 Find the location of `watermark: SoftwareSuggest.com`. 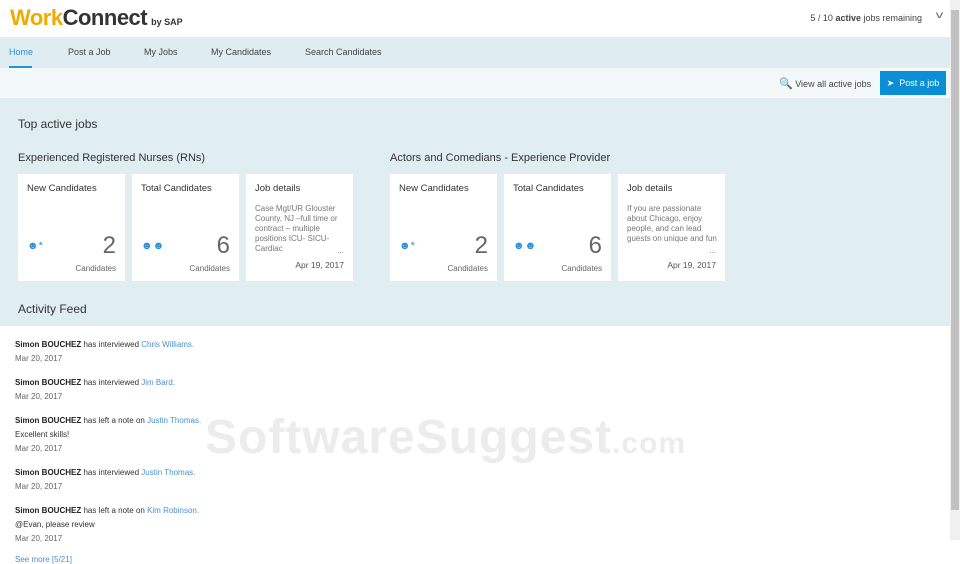

watermark: SoftwareSuggest.com is located at coordinates (446, 437).